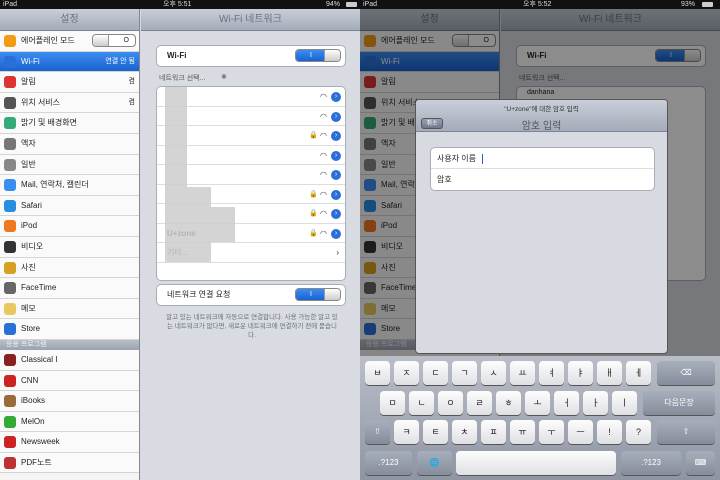 This screenshot has width=720, height=480. Describe the element at coordinates (69, 206) in the screenshot. I see `sidebar-item: Safari` at that location.